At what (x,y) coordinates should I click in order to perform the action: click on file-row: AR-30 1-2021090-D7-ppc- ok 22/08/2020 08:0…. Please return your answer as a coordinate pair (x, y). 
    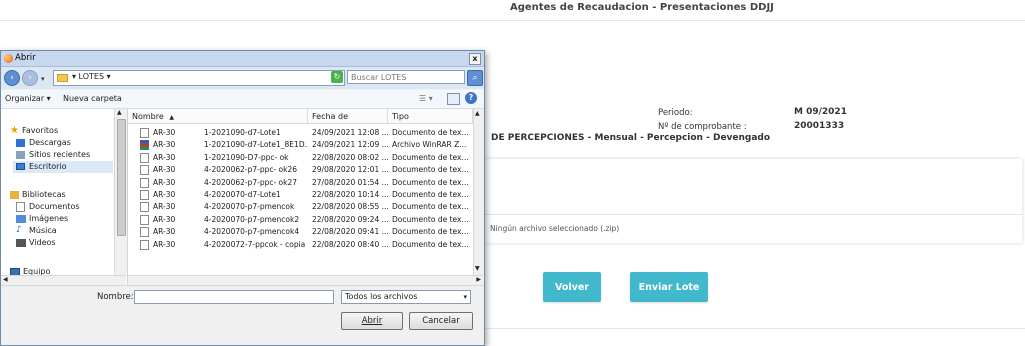
    Looking at the image, I should click on (300, 158).